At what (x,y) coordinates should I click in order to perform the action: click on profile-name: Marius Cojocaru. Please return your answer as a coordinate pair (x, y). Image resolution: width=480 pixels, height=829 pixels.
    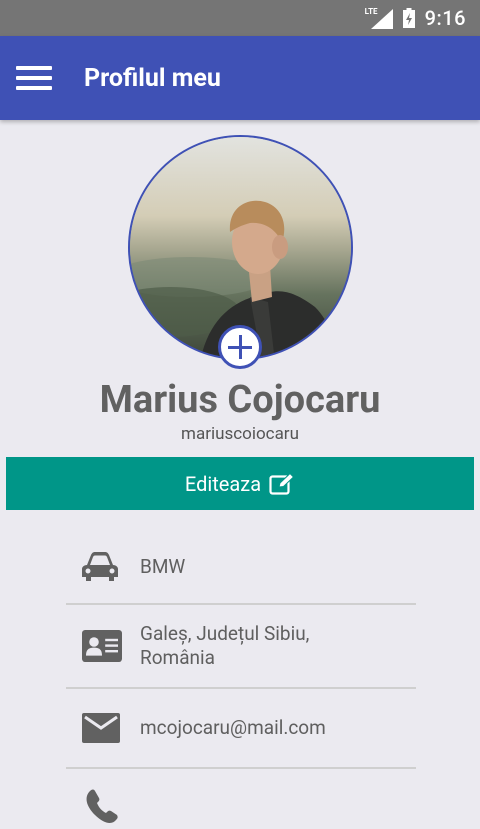
    Looking at the image, I should click on (240, 400).